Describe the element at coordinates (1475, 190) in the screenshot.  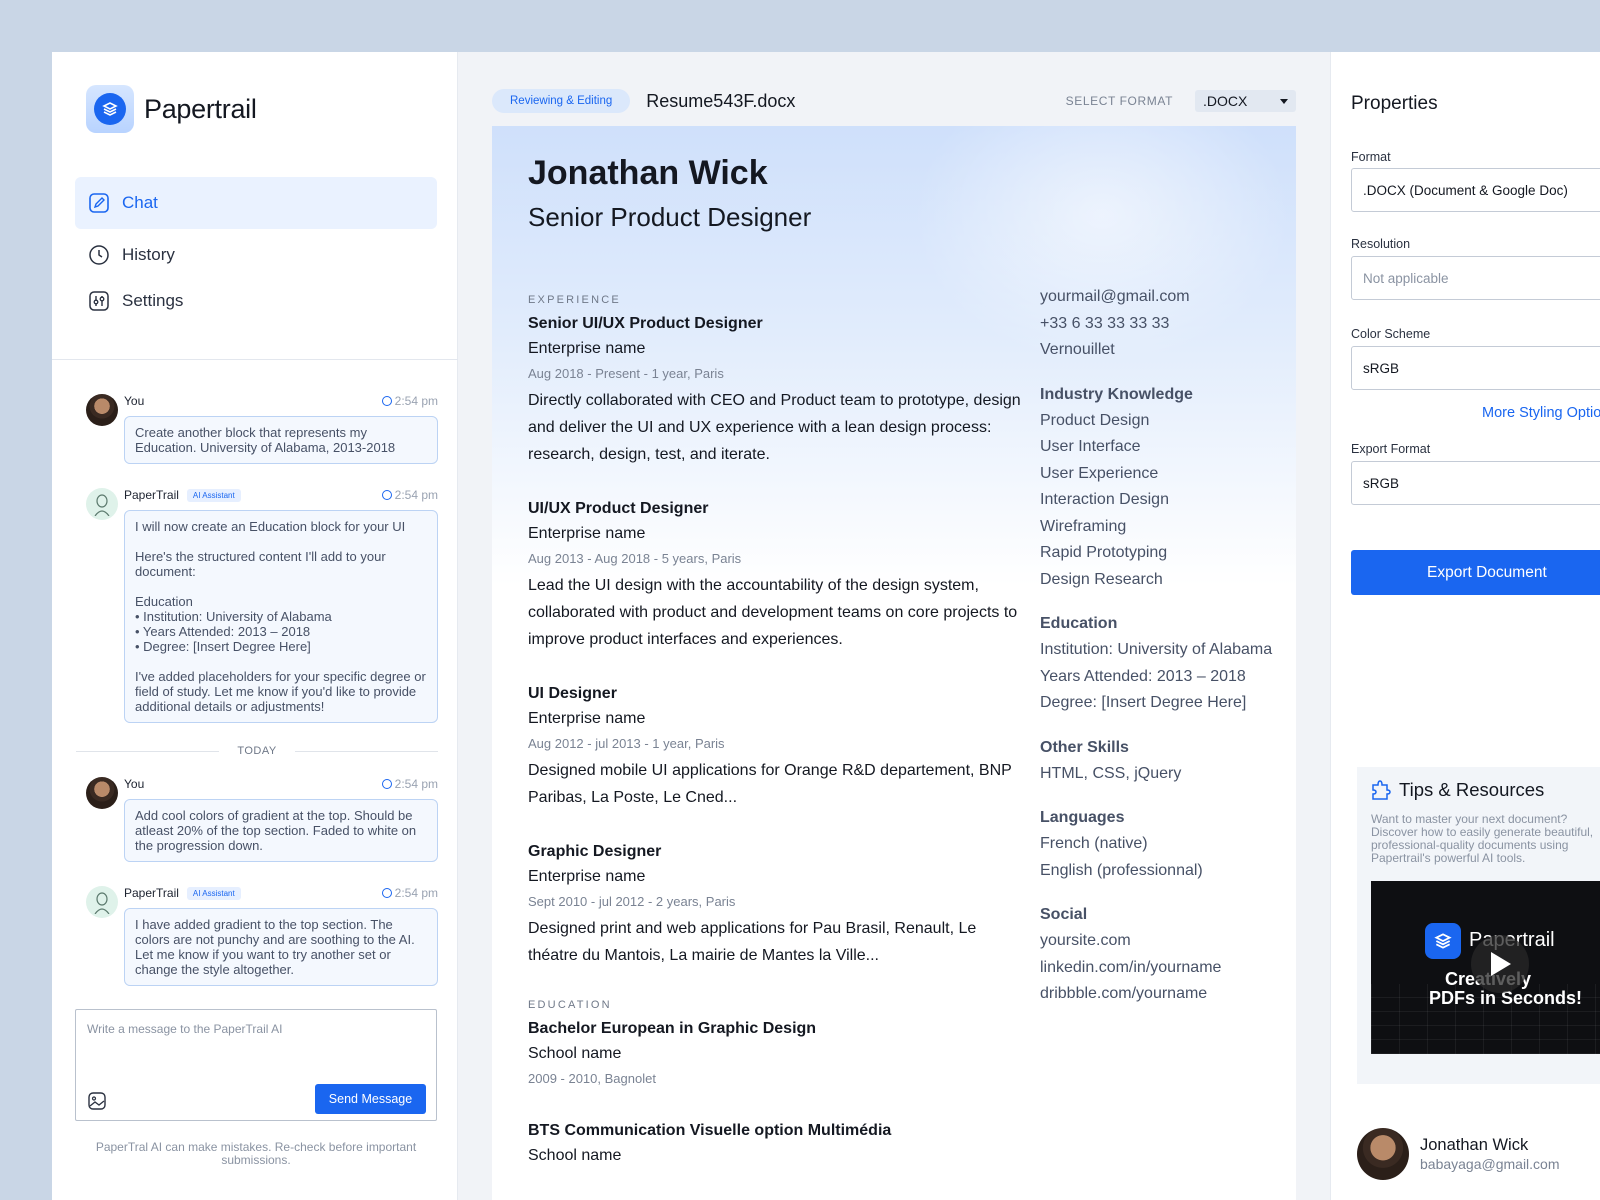
I see `format-field: .DOCX (Document & Google Doc)` at that location.